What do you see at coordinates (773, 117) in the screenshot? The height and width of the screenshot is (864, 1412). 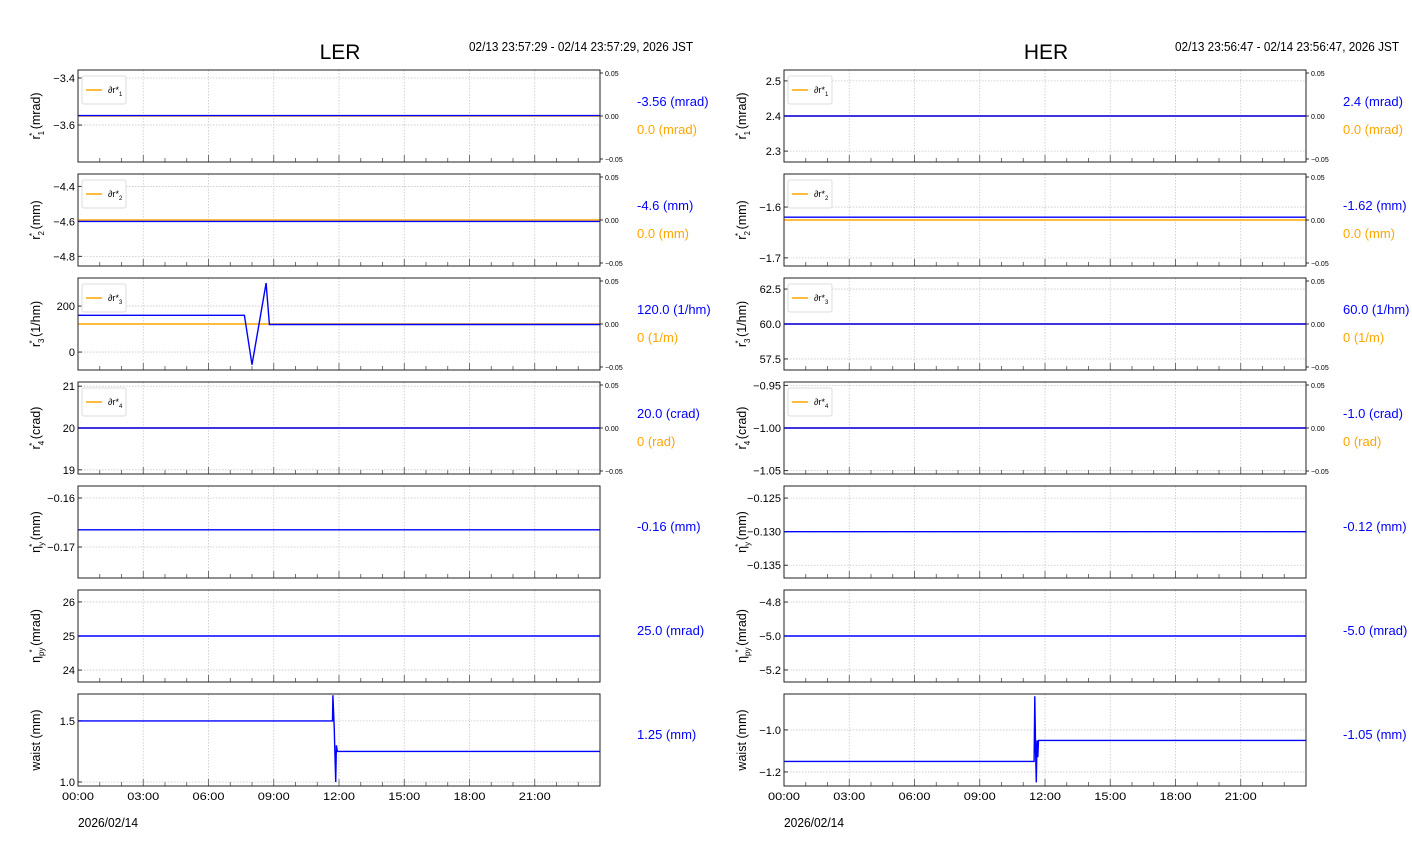 I see `y-tick-label: 2.4` at bounding box center [773, 117].